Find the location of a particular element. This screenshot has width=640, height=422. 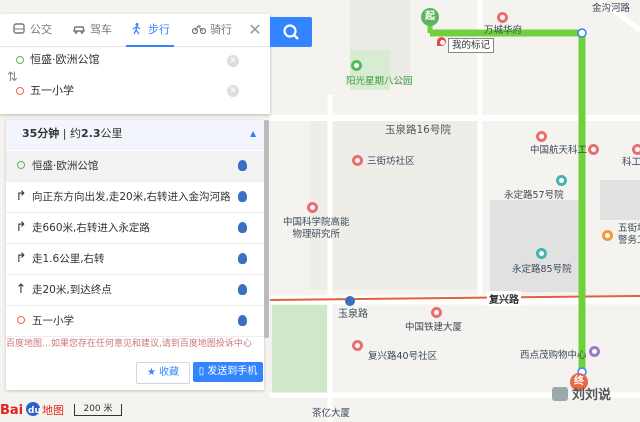

step-2: ↱ 走660米,右转进入永定路 is located at coordinates (135, 228).